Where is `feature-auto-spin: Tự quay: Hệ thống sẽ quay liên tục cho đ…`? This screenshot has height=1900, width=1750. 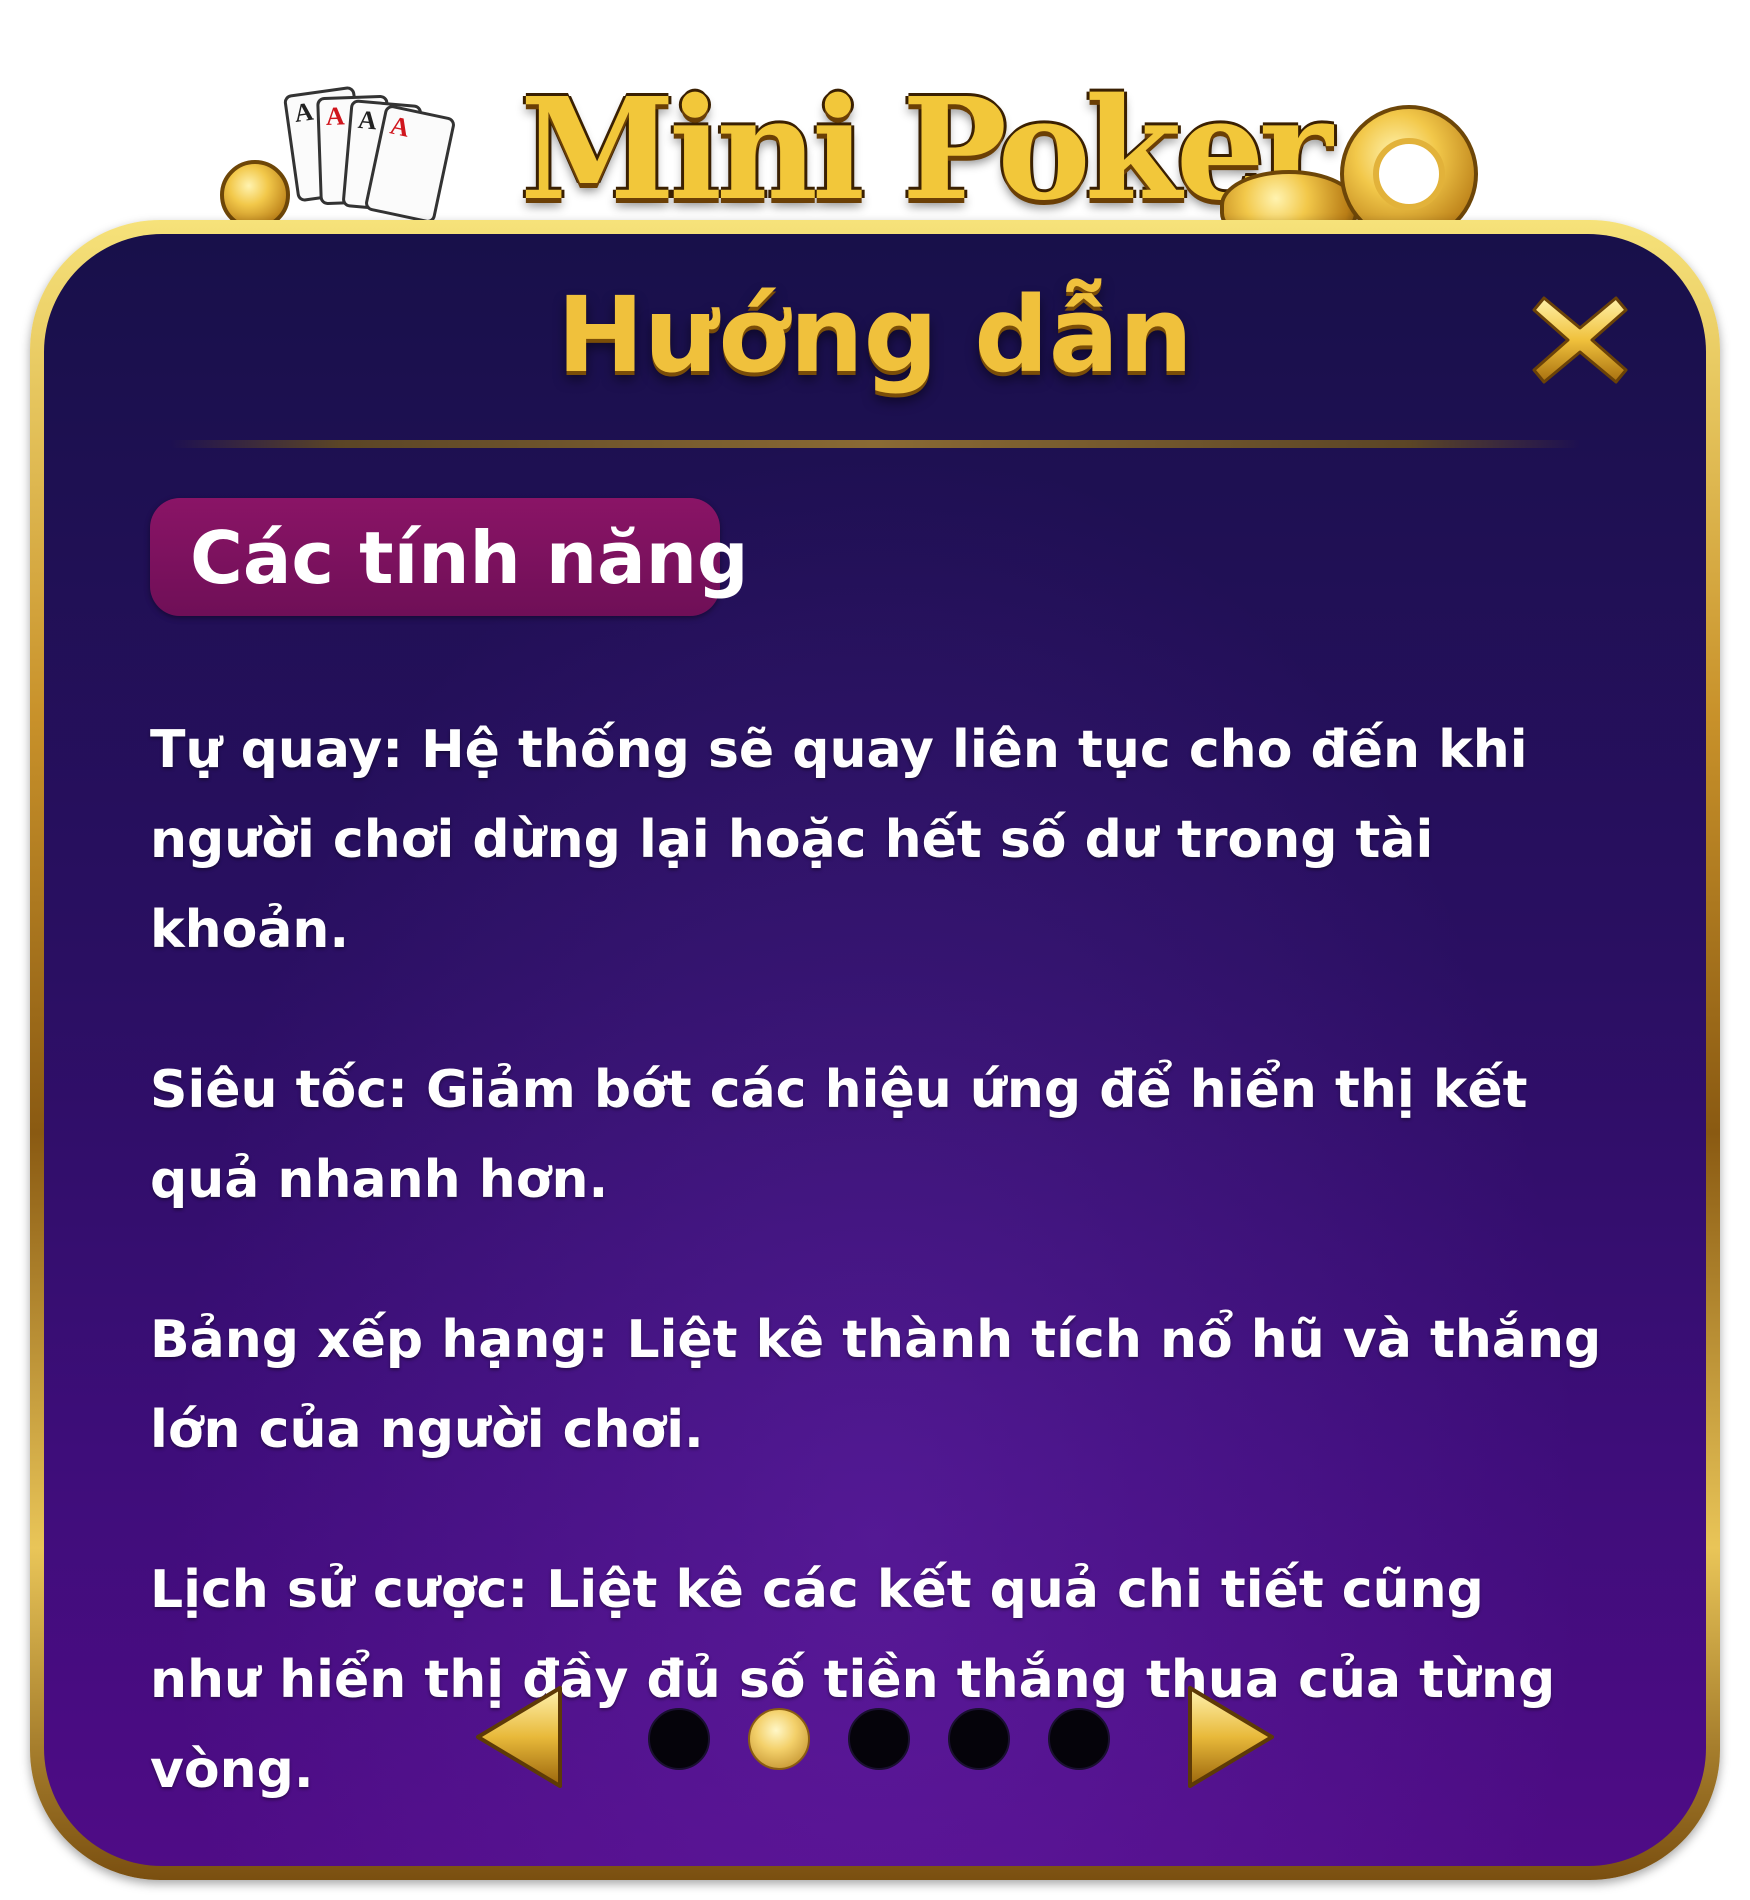
feature-auto-spin: Tự quay: Hệ thống sẽ quay liên tục cho đ… is located at coordinates (839, 840).